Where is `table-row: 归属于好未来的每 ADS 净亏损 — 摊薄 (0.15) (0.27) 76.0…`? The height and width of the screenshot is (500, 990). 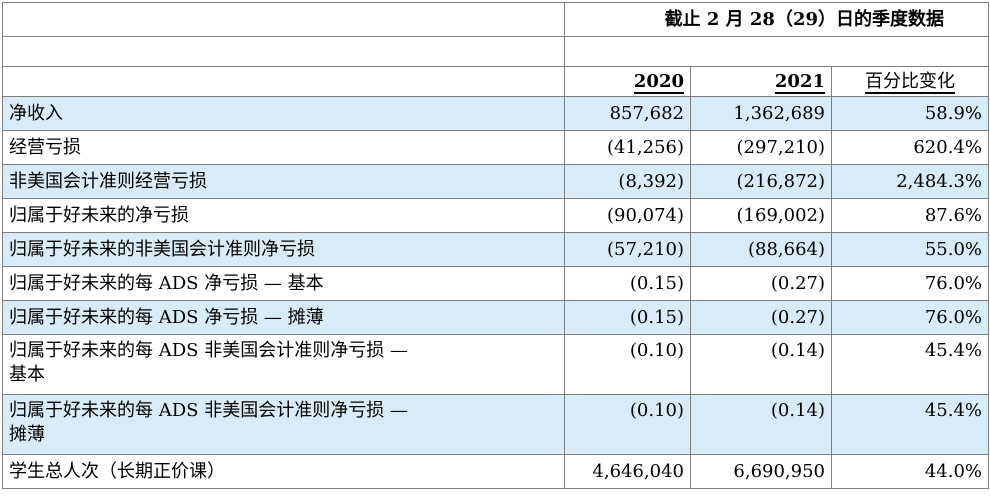 table-row: 归属于好未来的每 ADS 净亏损 — 摊薄 (0.15) (0.27) 76.0… is located at coordinates (495, 317).